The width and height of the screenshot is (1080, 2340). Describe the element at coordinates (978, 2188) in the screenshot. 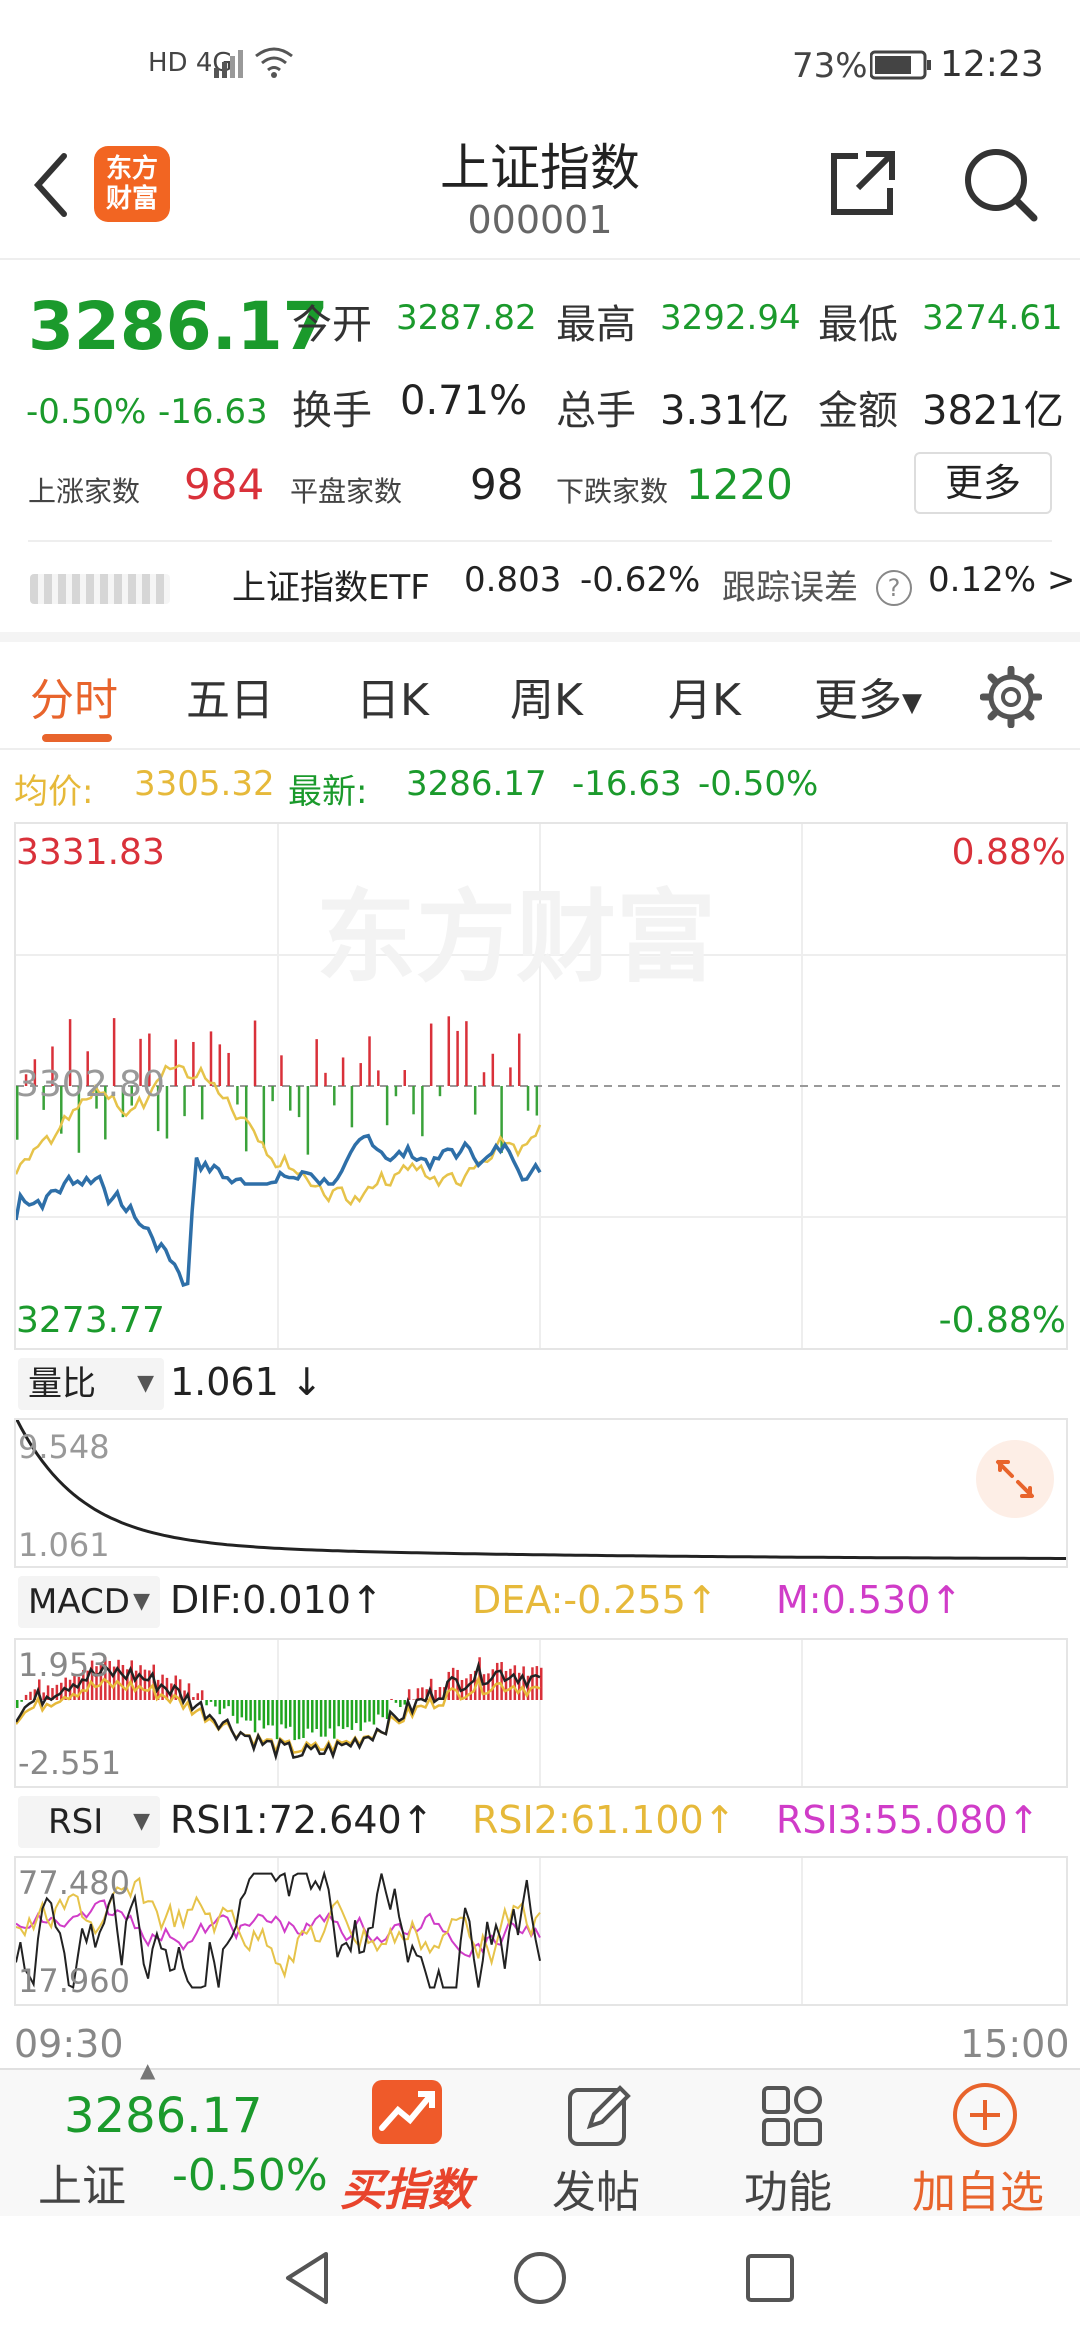

I see `add-watchlist-button: 加自选` at that location.